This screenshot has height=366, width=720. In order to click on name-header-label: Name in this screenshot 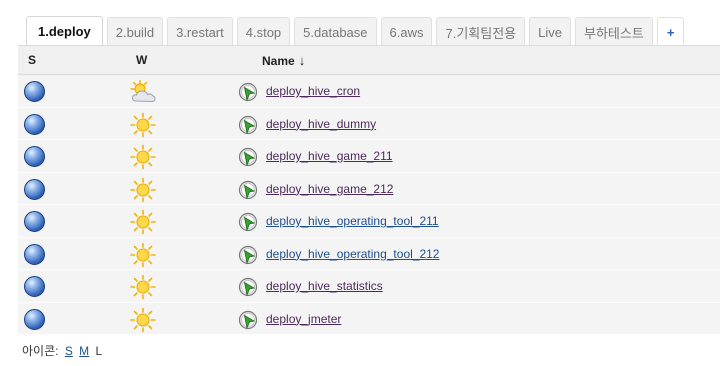, I will do `click(278, 61)`.